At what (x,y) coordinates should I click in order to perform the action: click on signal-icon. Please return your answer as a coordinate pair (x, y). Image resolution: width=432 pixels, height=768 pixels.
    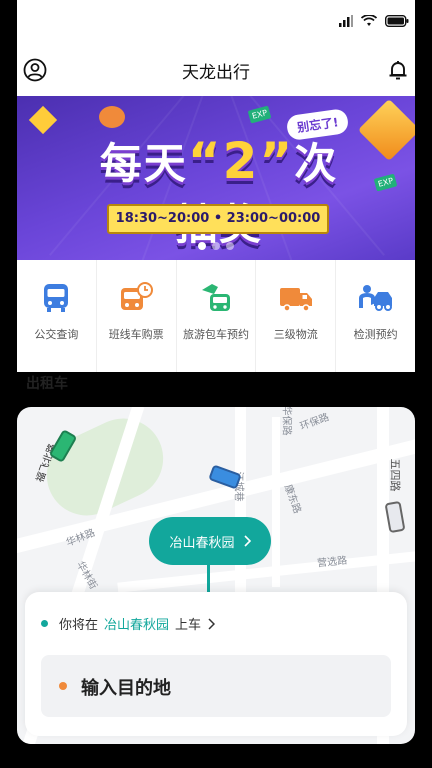
    Looking at the image, I should click on (346, 21).